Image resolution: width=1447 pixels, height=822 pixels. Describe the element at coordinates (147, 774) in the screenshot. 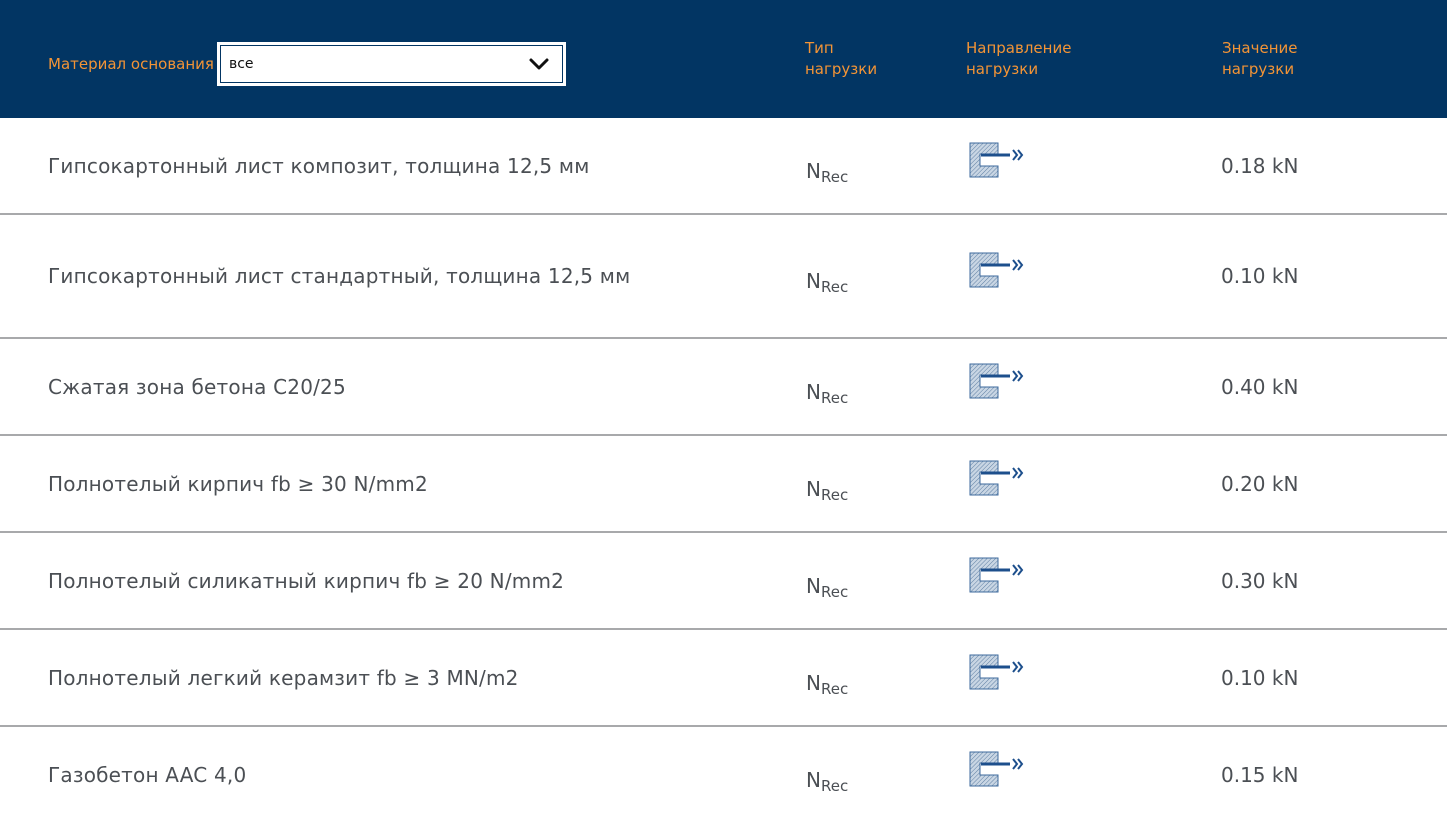

I see `base-material-cell: Газобетон AAC 4,0` at that location.